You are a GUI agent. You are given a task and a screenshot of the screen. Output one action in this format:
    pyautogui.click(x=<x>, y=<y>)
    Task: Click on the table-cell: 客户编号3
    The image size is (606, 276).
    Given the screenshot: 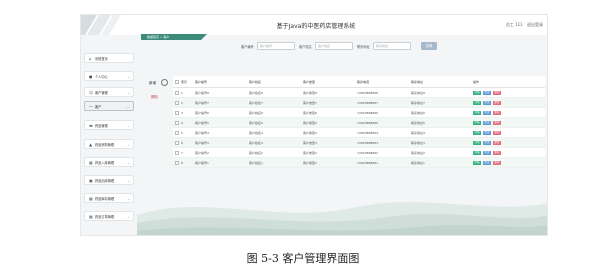 What is the action you would take?
    pyautogui.click(x=202, y=143)
    